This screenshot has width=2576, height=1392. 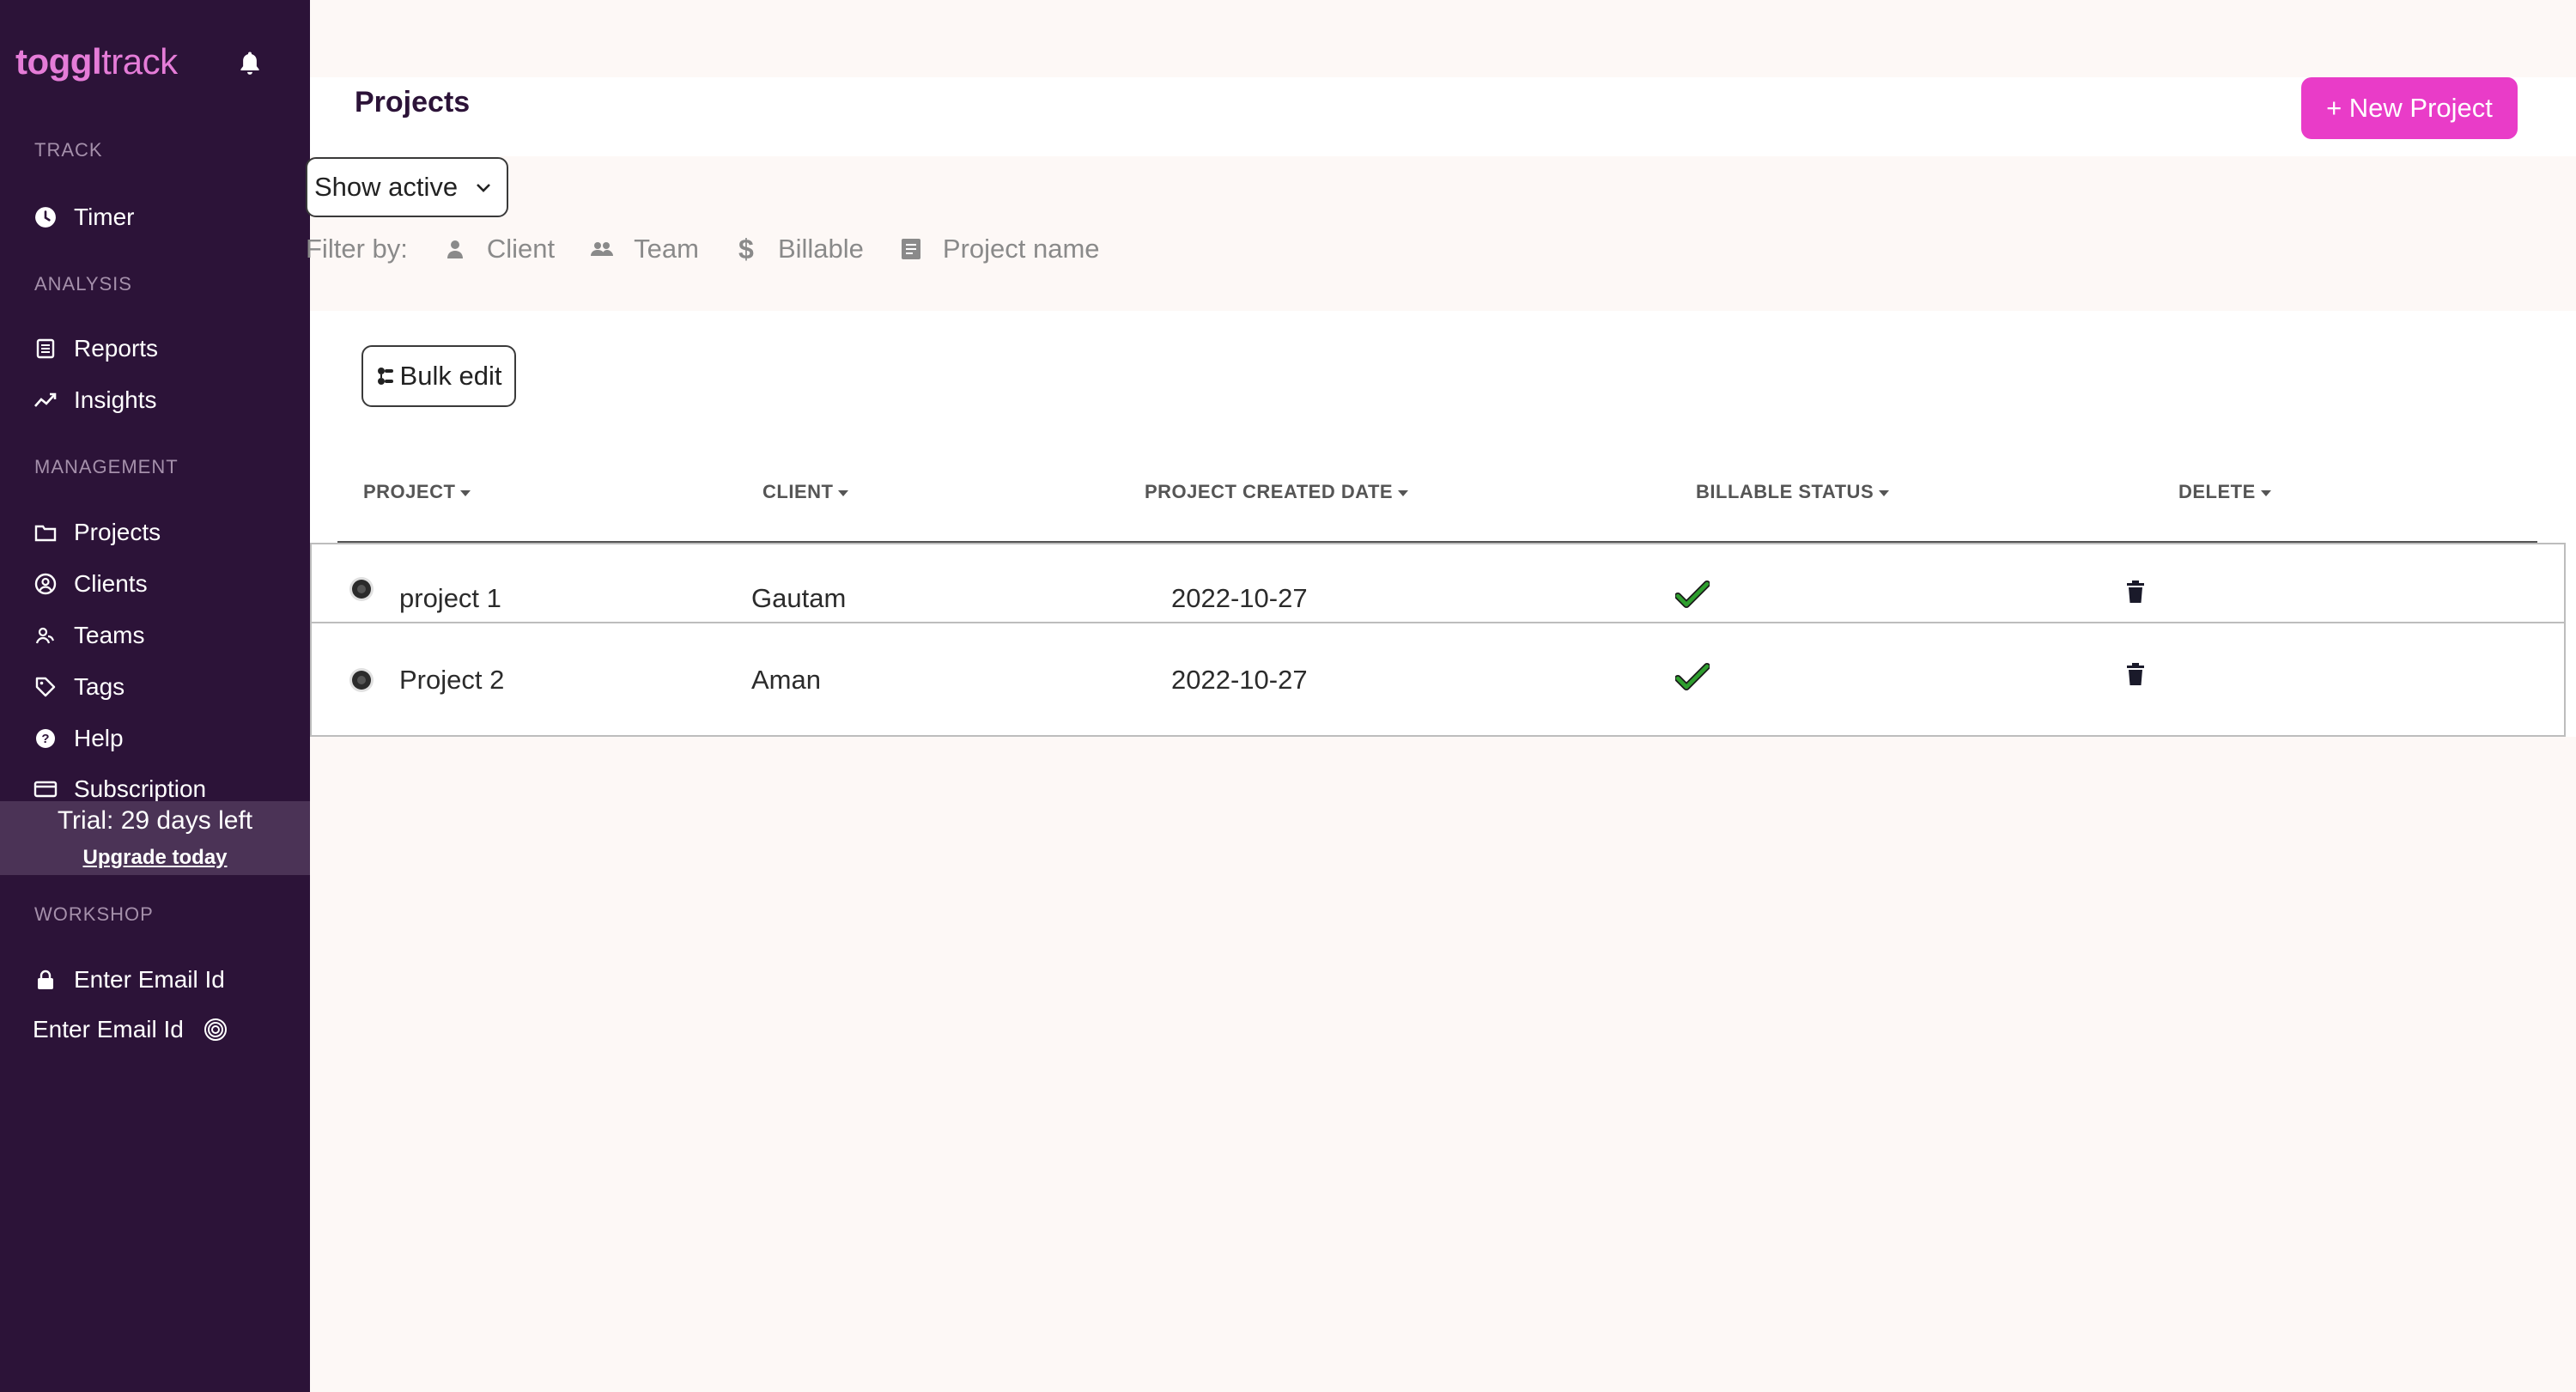 I want to click on sidebar-item-clients: Clients, so click(x=90, y=584).